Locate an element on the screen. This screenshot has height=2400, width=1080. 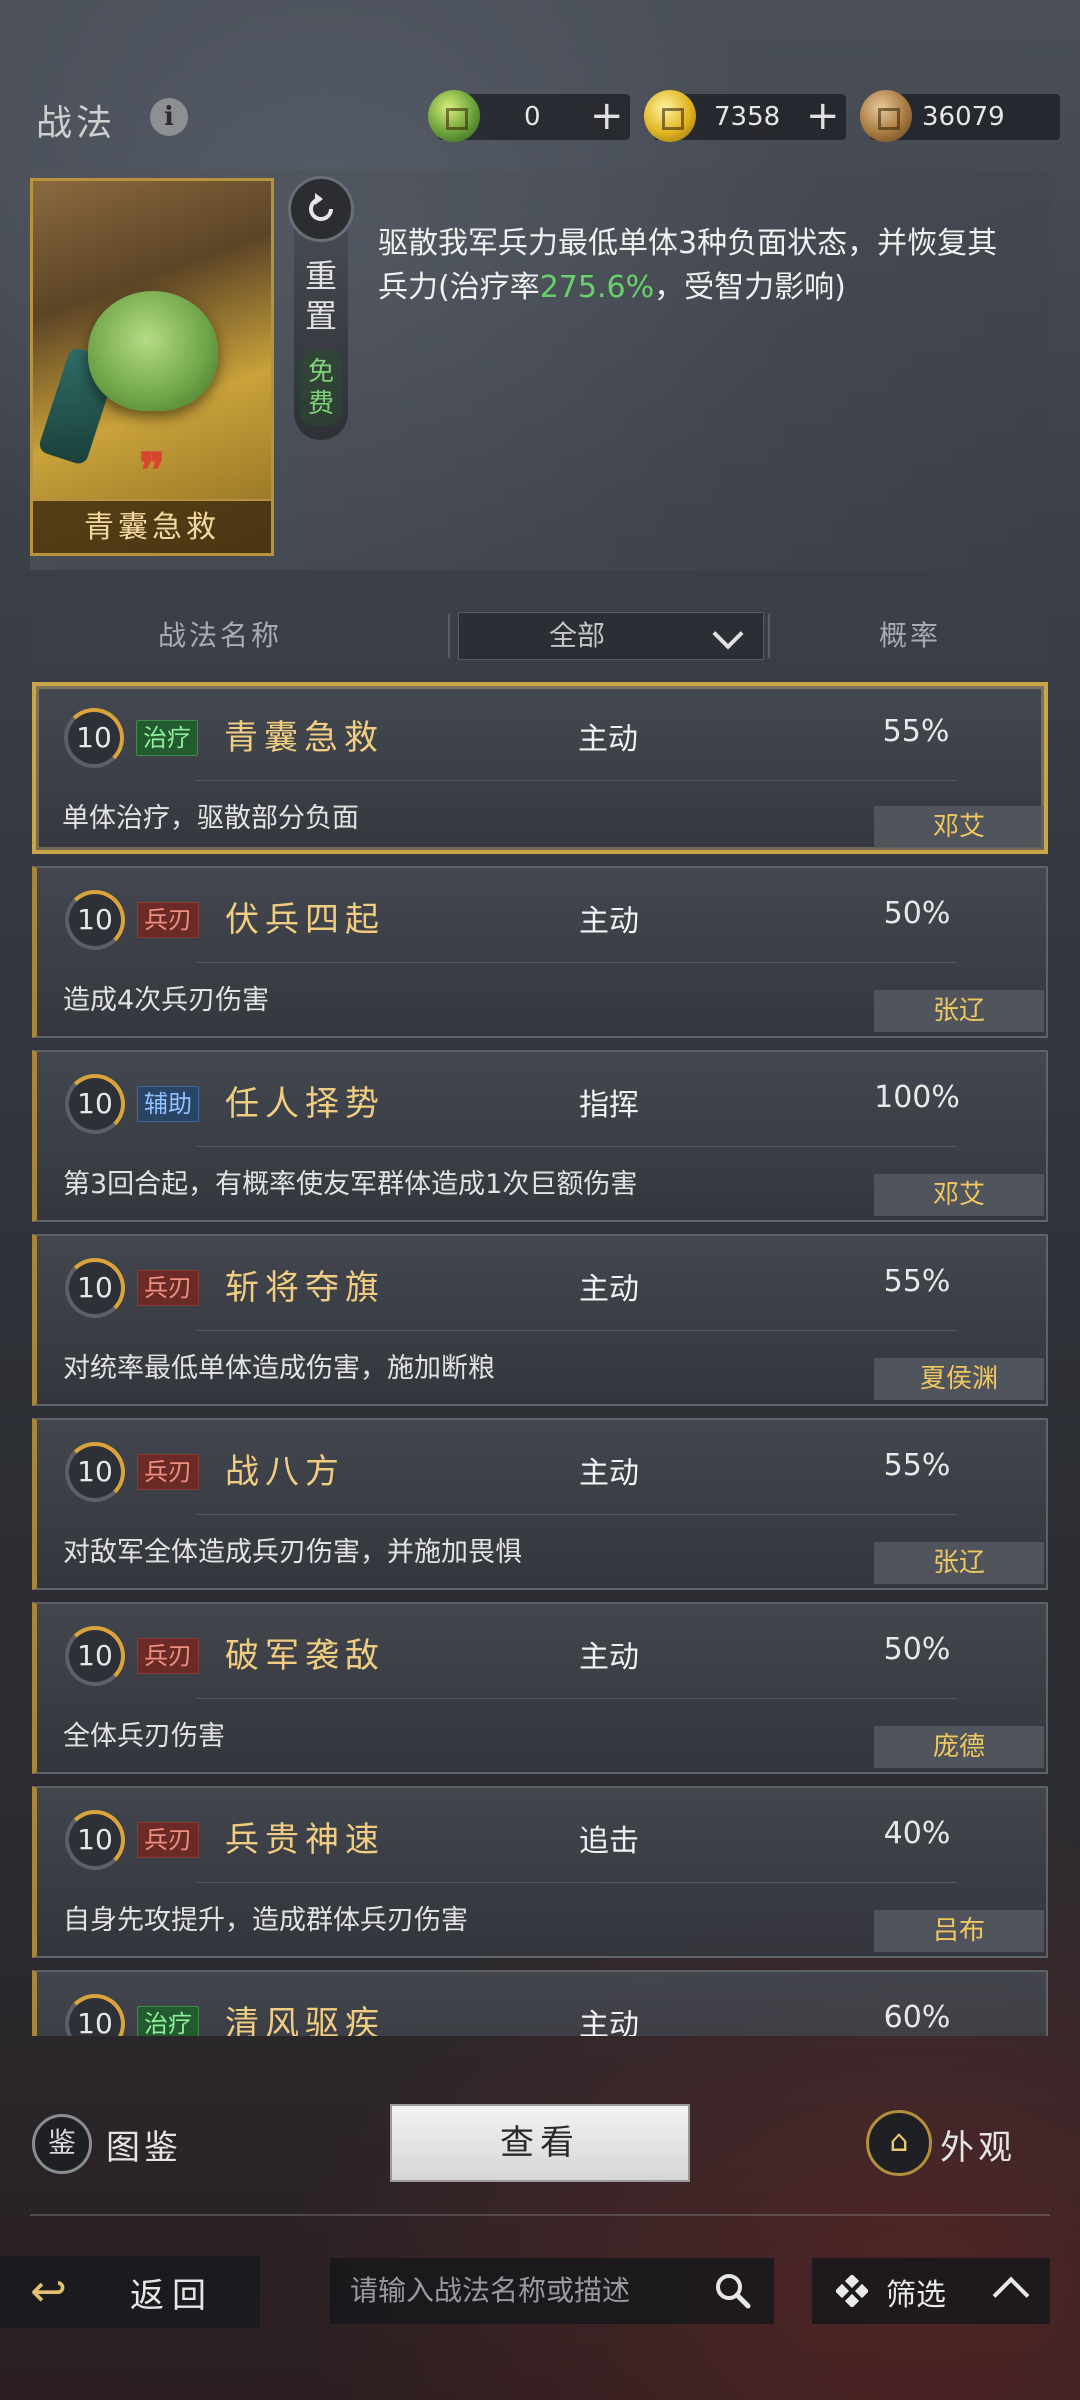
column-skill-name: 战法名称 is located at coordinates (219, 635).